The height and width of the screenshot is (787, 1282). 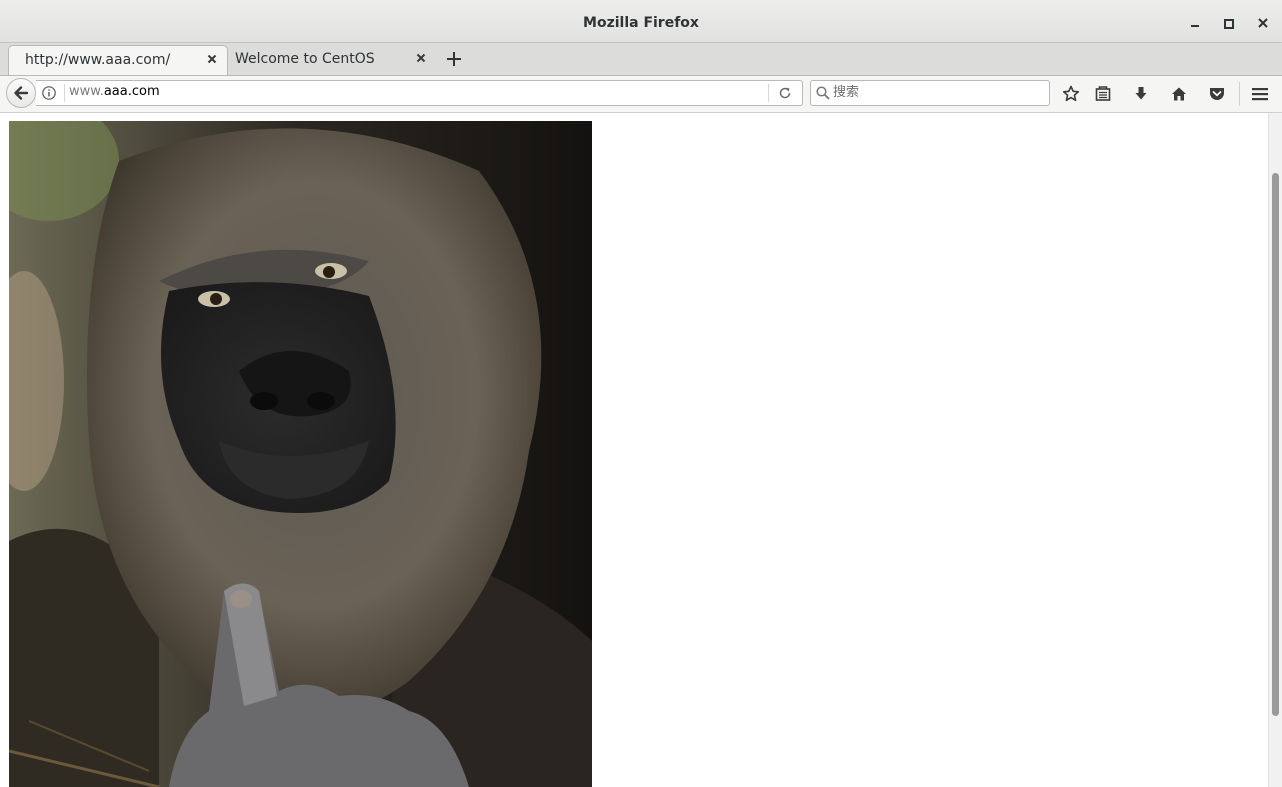 I want to click on library-icon, so click(x=1103, y=93).